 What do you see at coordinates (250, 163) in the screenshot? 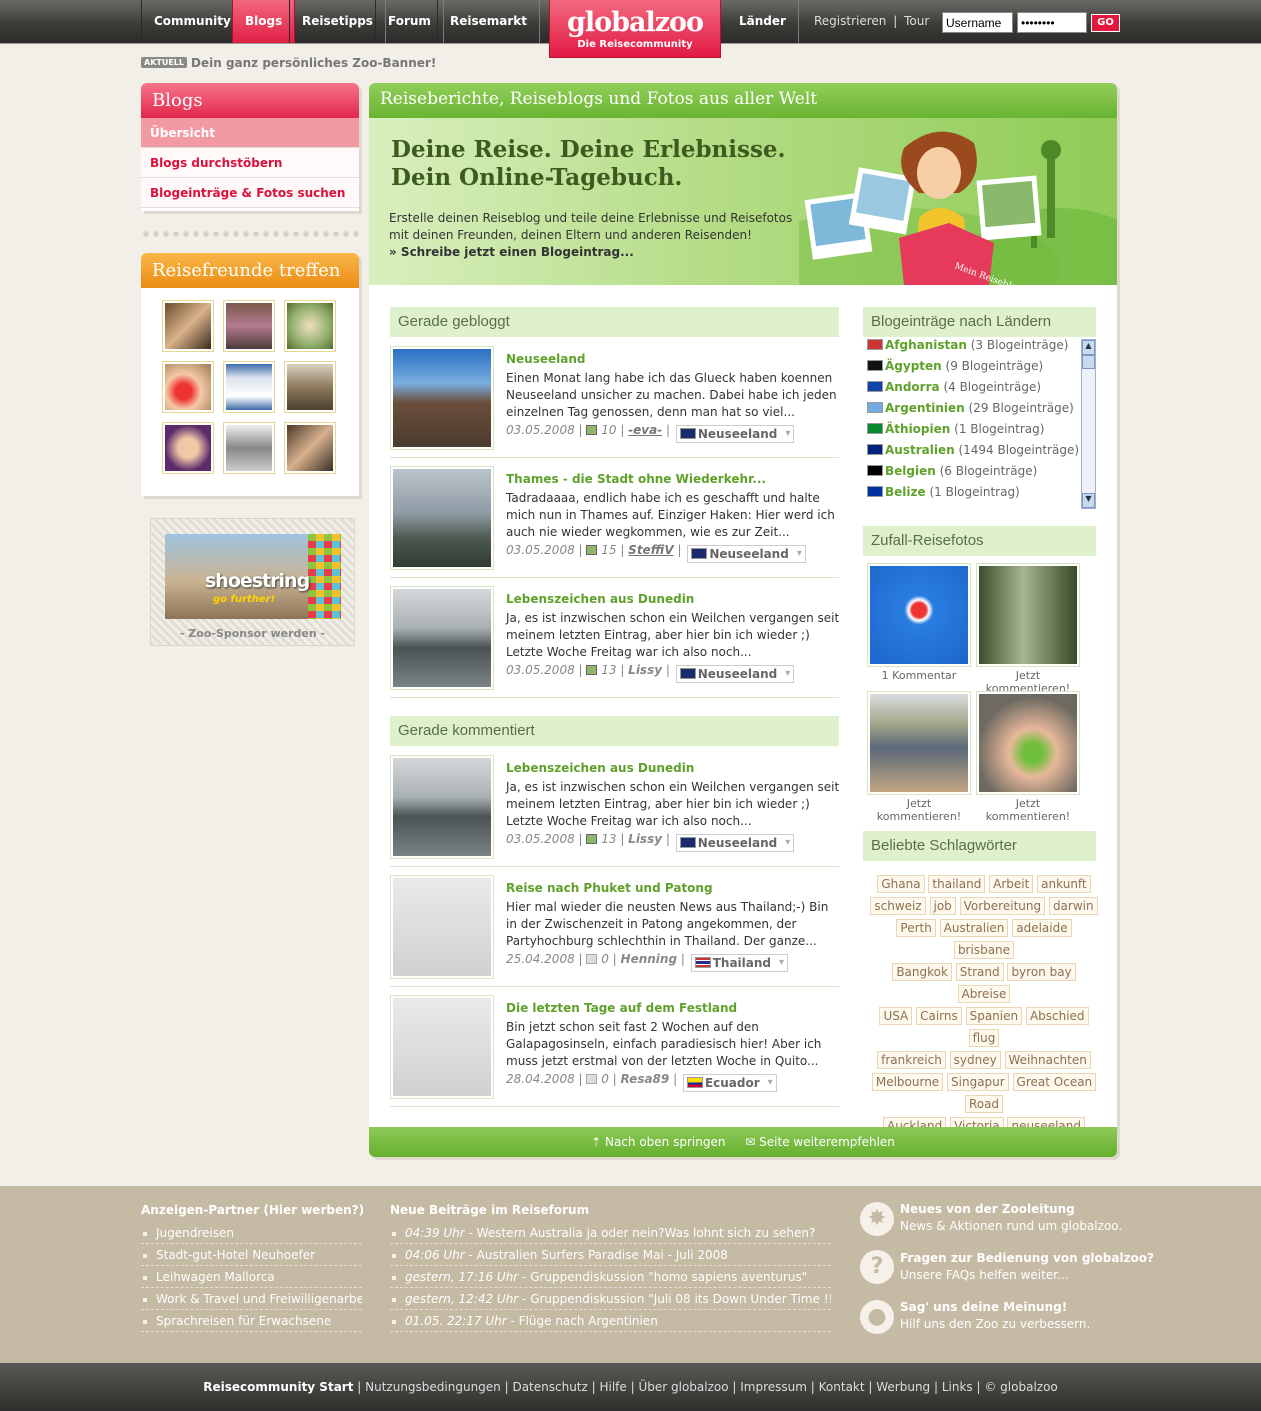
I see `menu-blogs-durchstoebern: Blogs durchstöbern` at bounding box center [250, 163].